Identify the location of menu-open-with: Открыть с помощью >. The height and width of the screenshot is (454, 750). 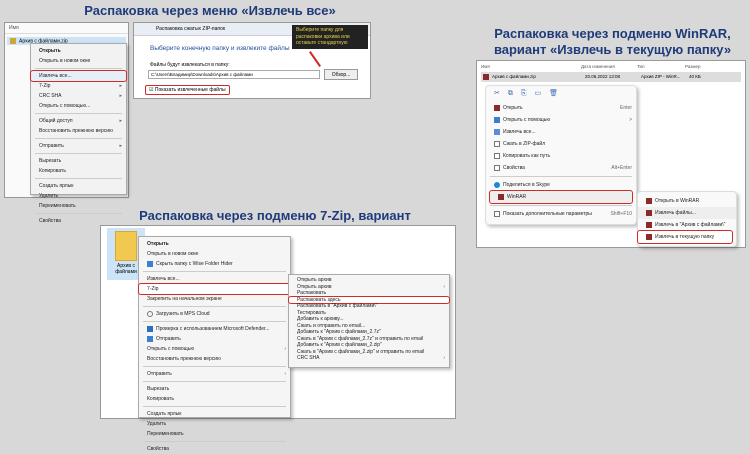
(561, 120).